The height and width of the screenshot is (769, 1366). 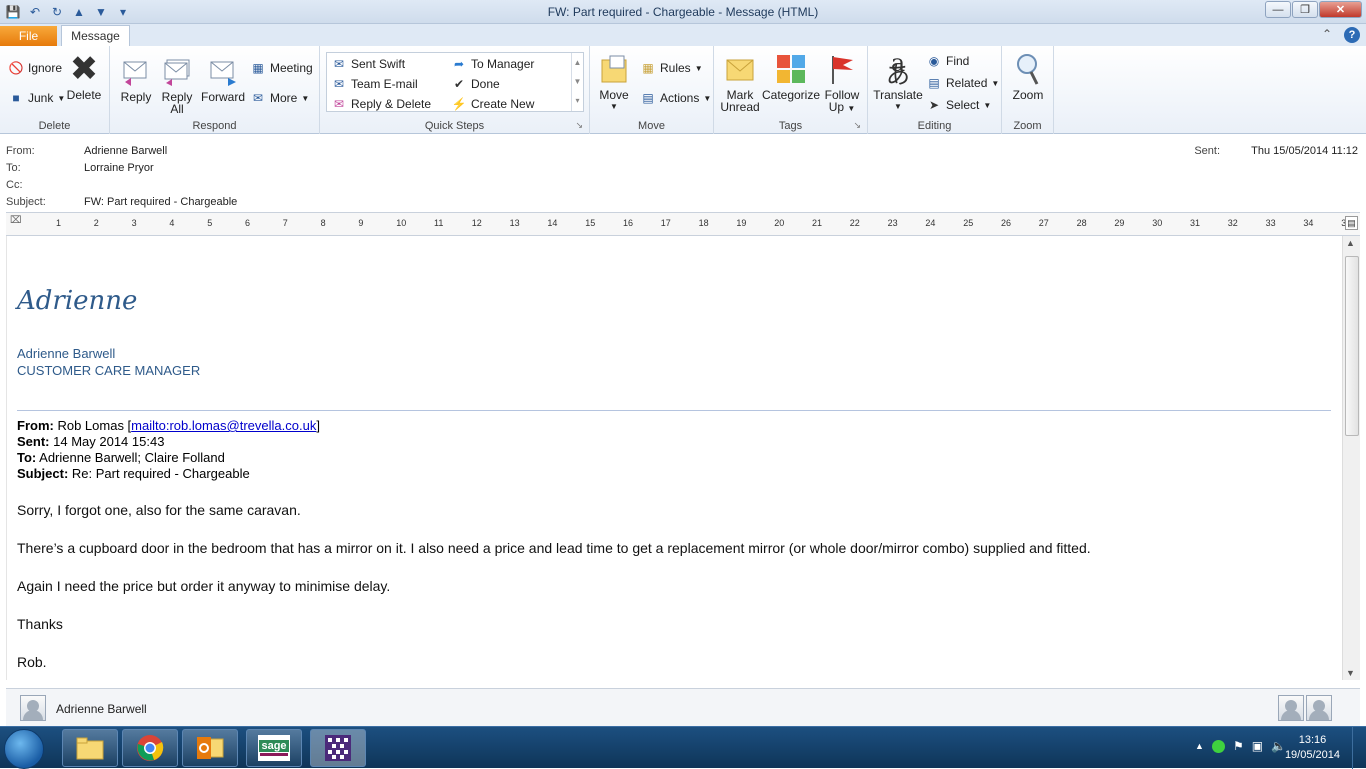 What do you see at coordinates (791, 76) in the screenshot?
I see `categorize-button: Categorize` at bounding box center [791, 76].